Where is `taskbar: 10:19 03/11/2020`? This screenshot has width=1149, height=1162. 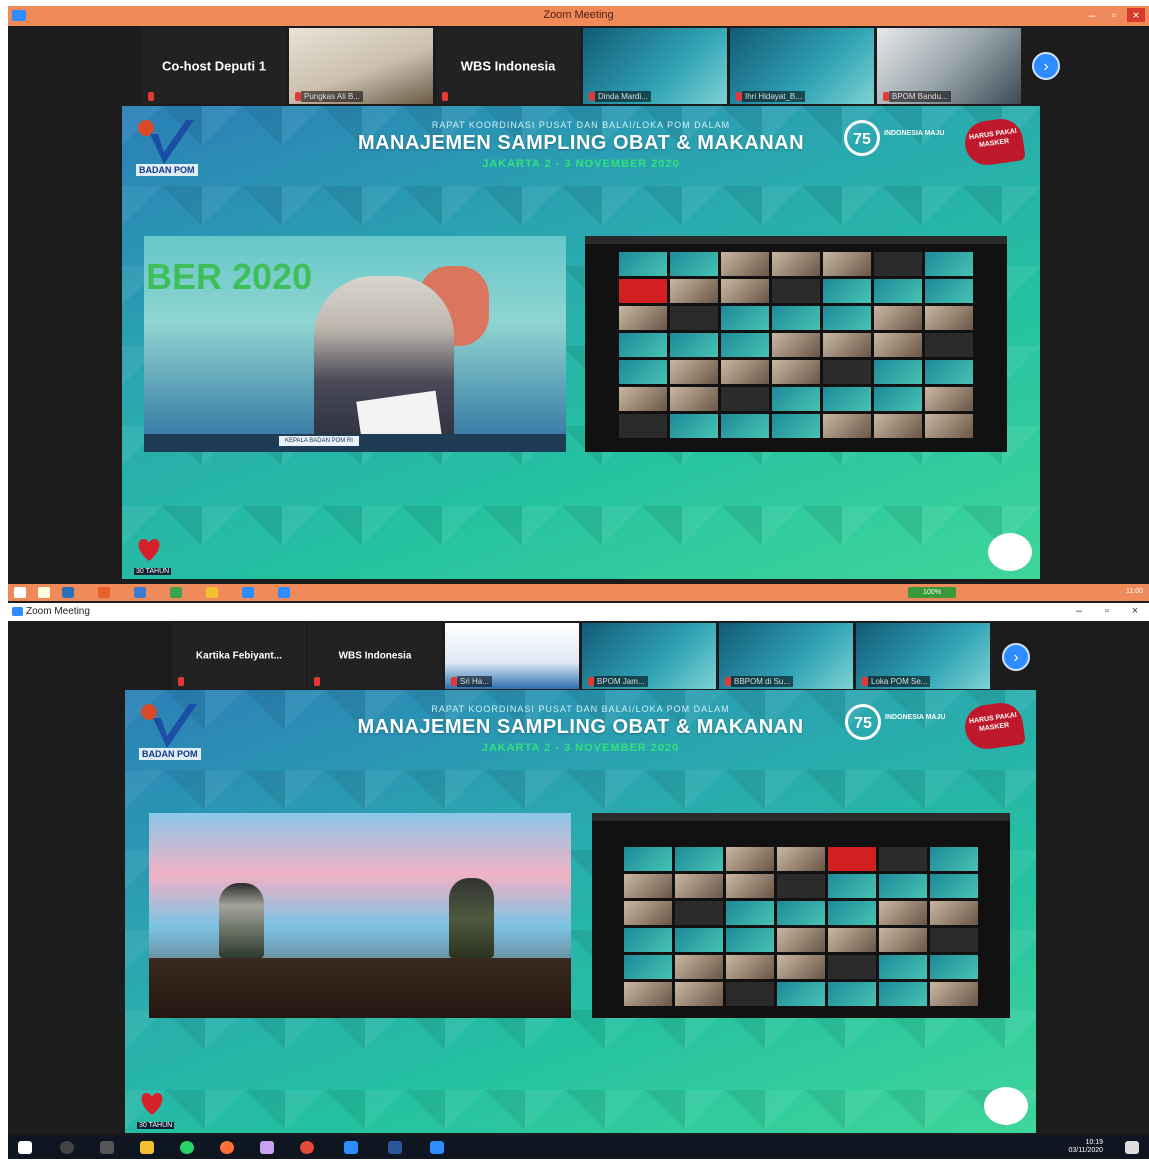 taskbar: 10:19 03/11/2020 is located at coordinates (578, 1147).